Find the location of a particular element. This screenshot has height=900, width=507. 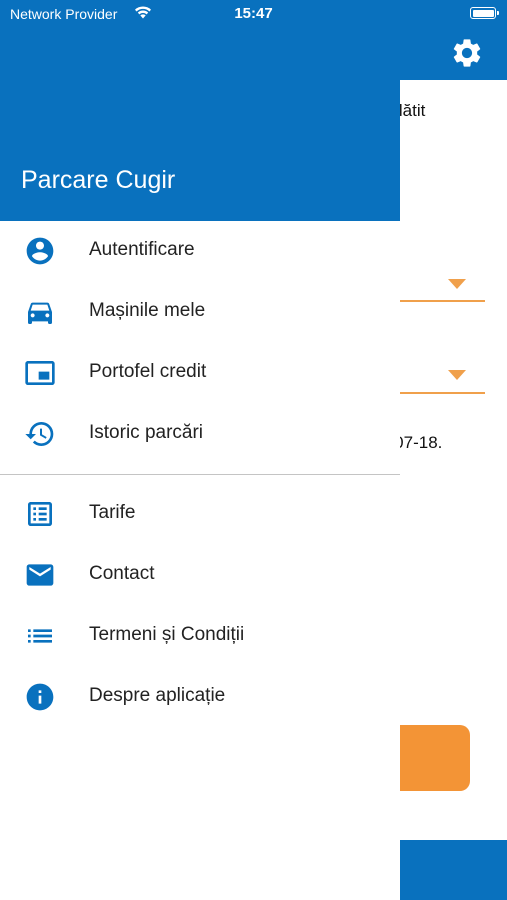

status-time: 15:47 is located at coordinates (253, 13).